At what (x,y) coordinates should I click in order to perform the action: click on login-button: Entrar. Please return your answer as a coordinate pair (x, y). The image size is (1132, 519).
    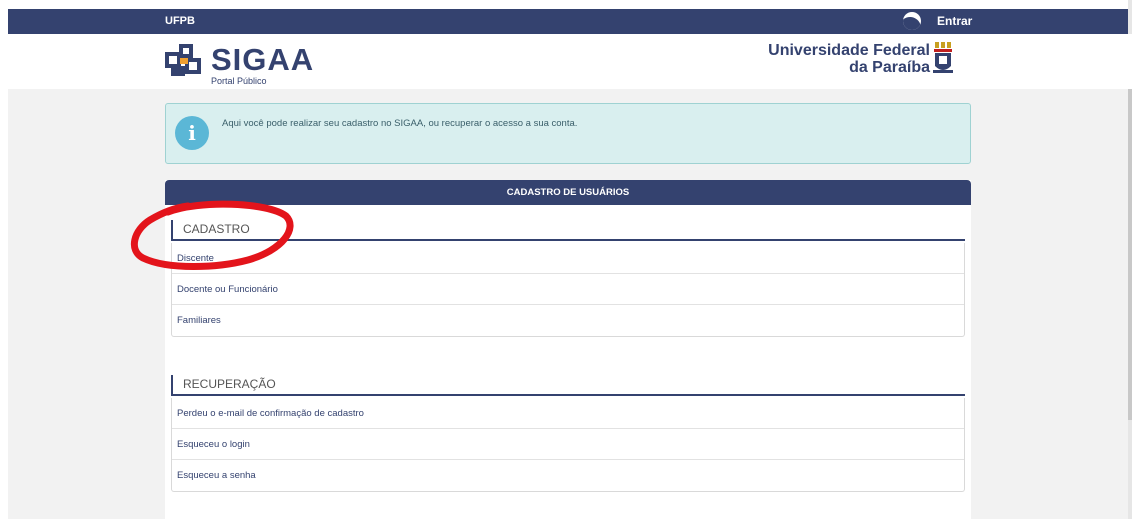
    Looking at the image, I should click on (937, 21).